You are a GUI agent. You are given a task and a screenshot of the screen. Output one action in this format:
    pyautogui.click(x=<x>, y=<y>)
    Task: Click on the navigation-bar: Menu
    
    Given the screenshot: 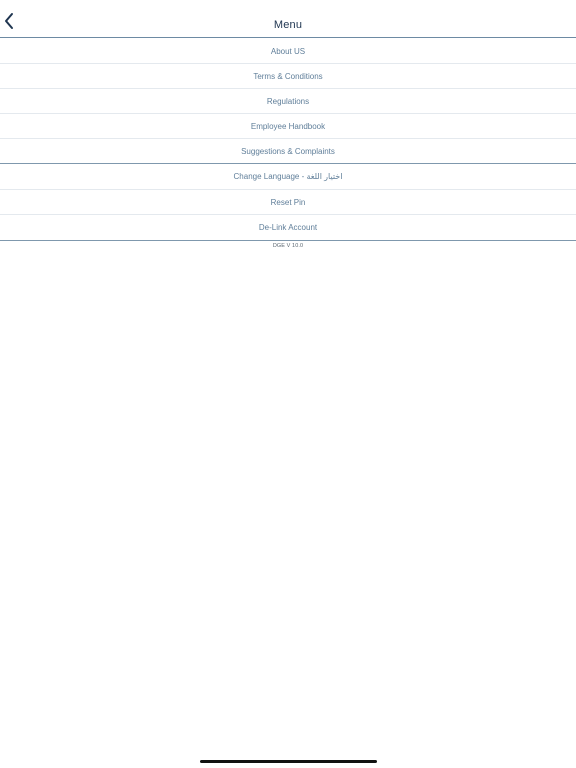 What is the action you would take?
    pyautogui.click(x=288, y=19)
    